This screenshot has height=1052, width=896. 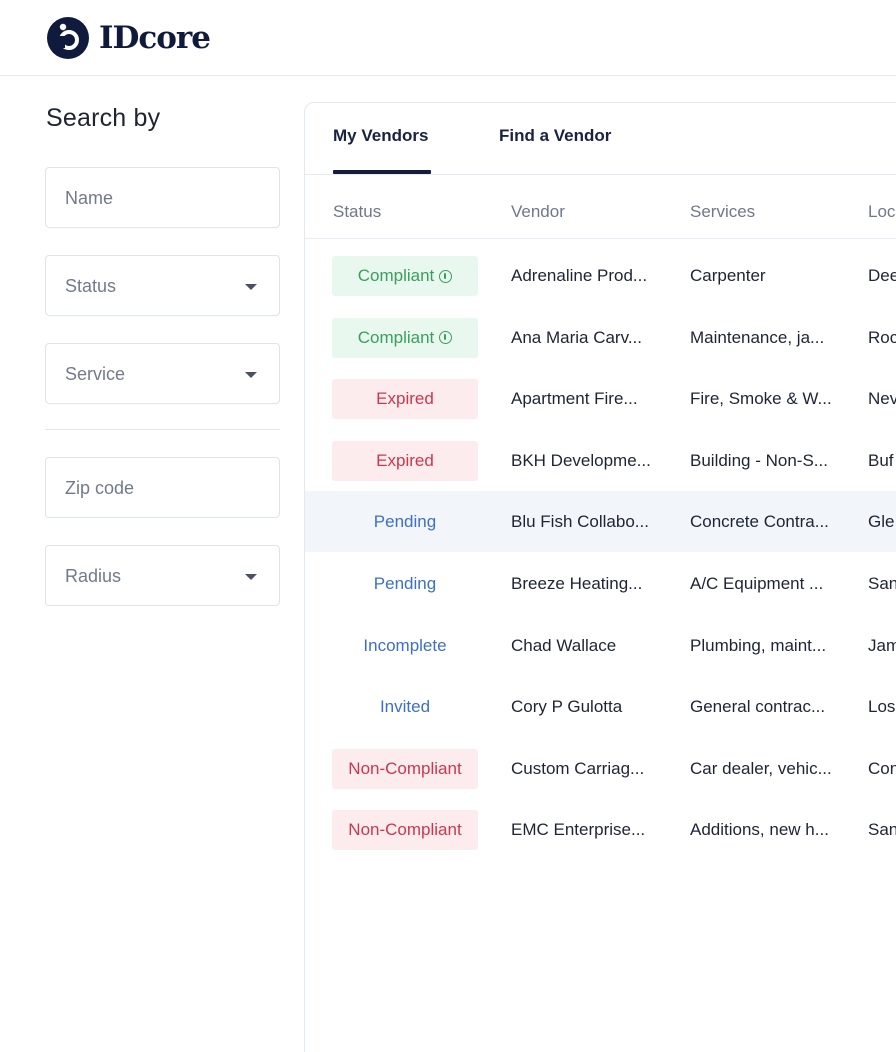 I want to click on logo-icon, so click(x=68, y=38).